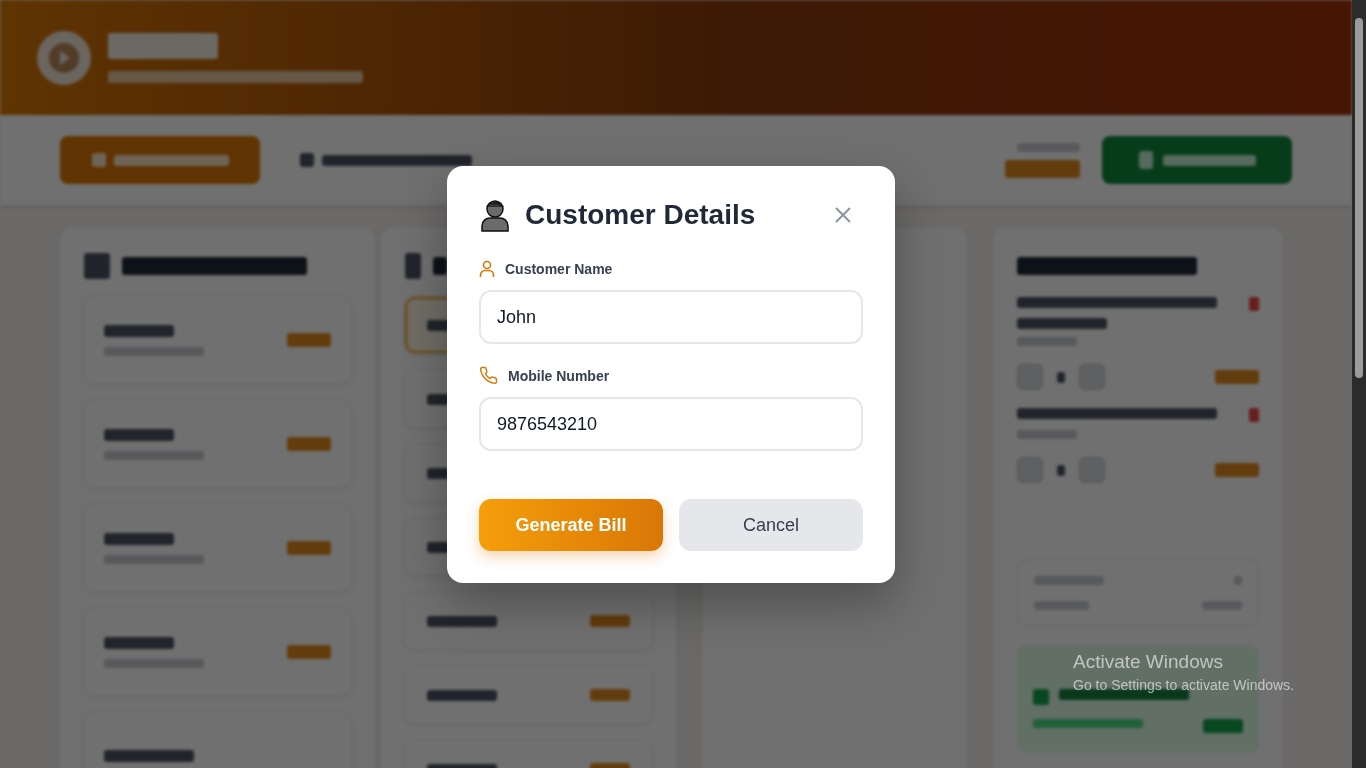 This screenshot has height=768, width=1366. What do you see at coordinates (671, 424) in the screenshot?
I see `mobile-field: 9876543210` at bounding box center [671, 424].